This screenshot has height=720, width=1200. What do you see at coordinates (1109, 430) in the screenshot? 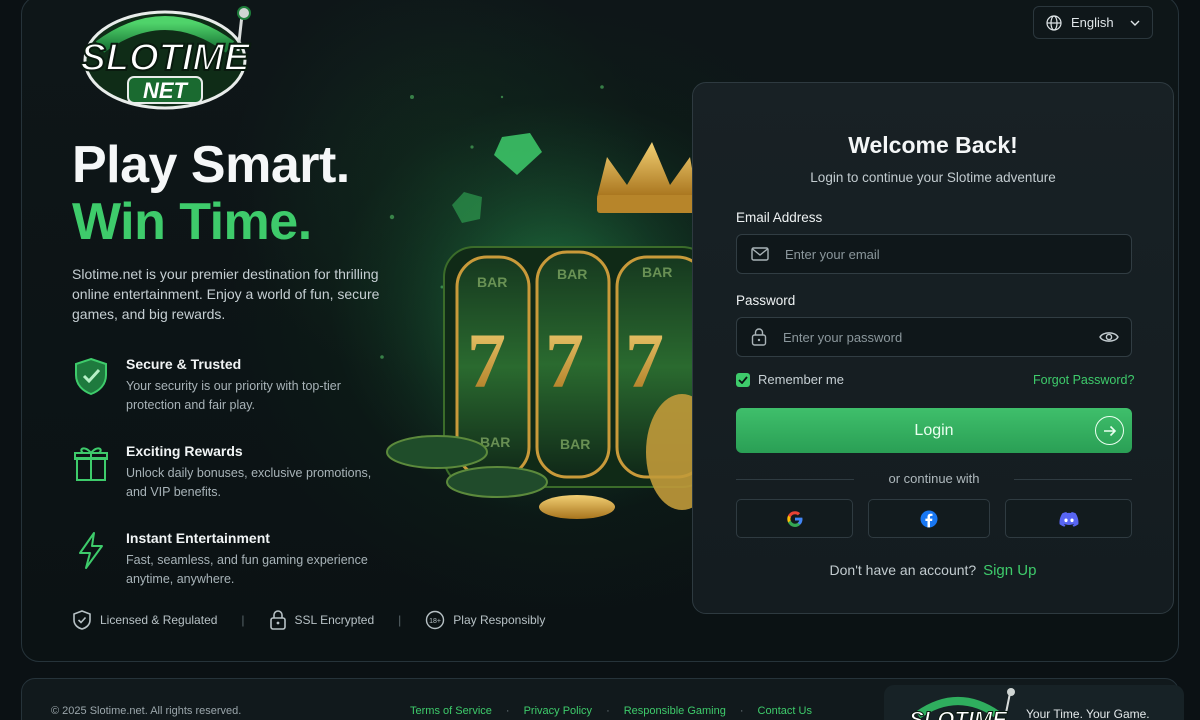
I see `arrow-right-icon` at bounding box center [1109, 430].